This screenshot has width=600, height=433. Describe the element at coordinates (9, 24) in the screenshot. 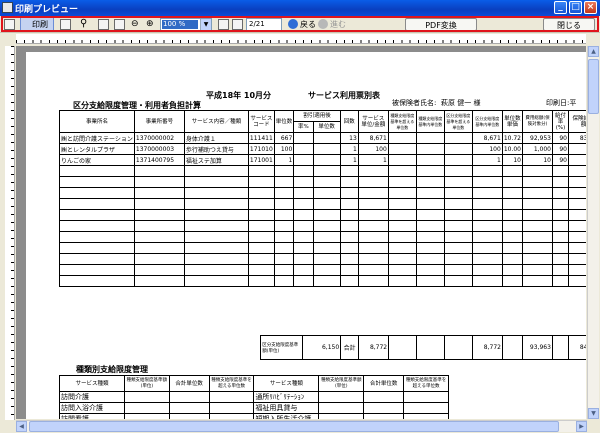

I see `sidebar-toggle-icon` at that location.